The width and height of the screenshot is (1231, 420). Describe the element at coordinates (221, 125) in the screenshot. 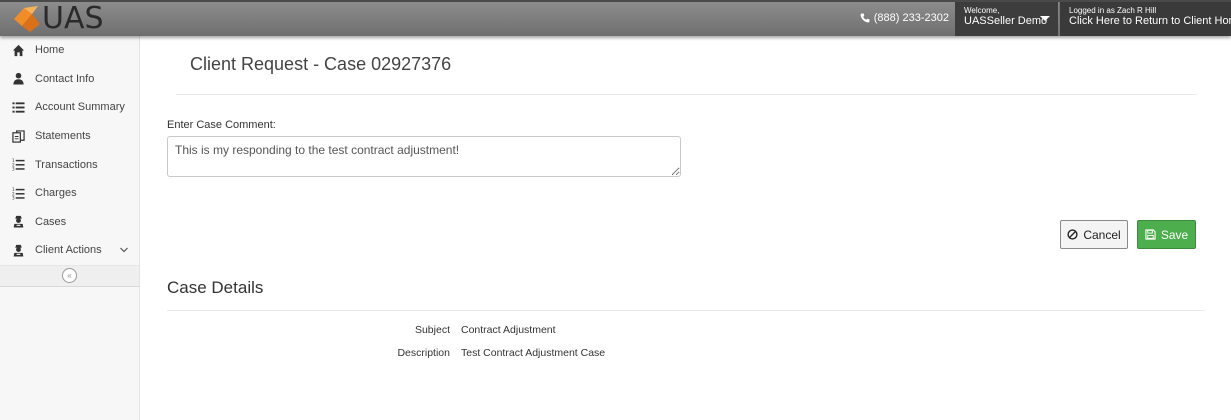

I see `case-comment-label: Enter Case Comment:` at that location.